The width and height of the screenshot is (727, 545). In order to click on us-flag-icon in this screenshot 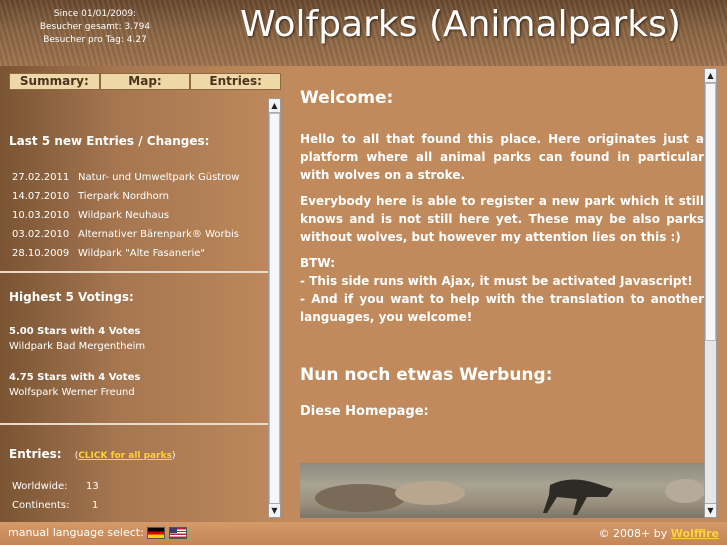, I will do `click(177, 533)`.